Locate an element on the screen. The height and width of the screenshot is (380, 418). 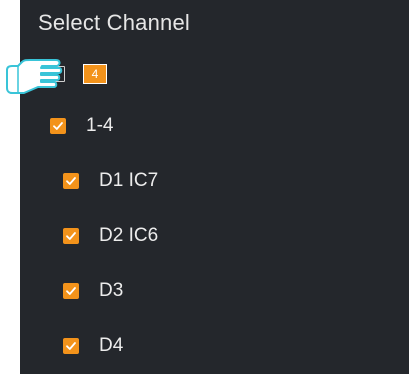
channel-group-row: 1-4 is located at coordinates (81, 126).